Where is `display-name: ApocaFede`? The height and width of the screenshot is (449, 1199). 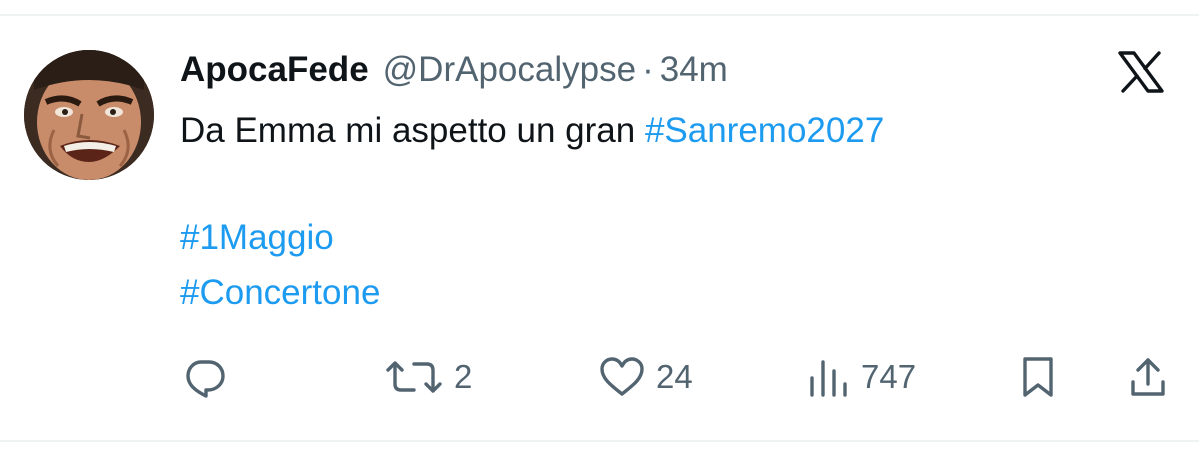 display-name: ApocaFede is located at coordinates (274, 70).